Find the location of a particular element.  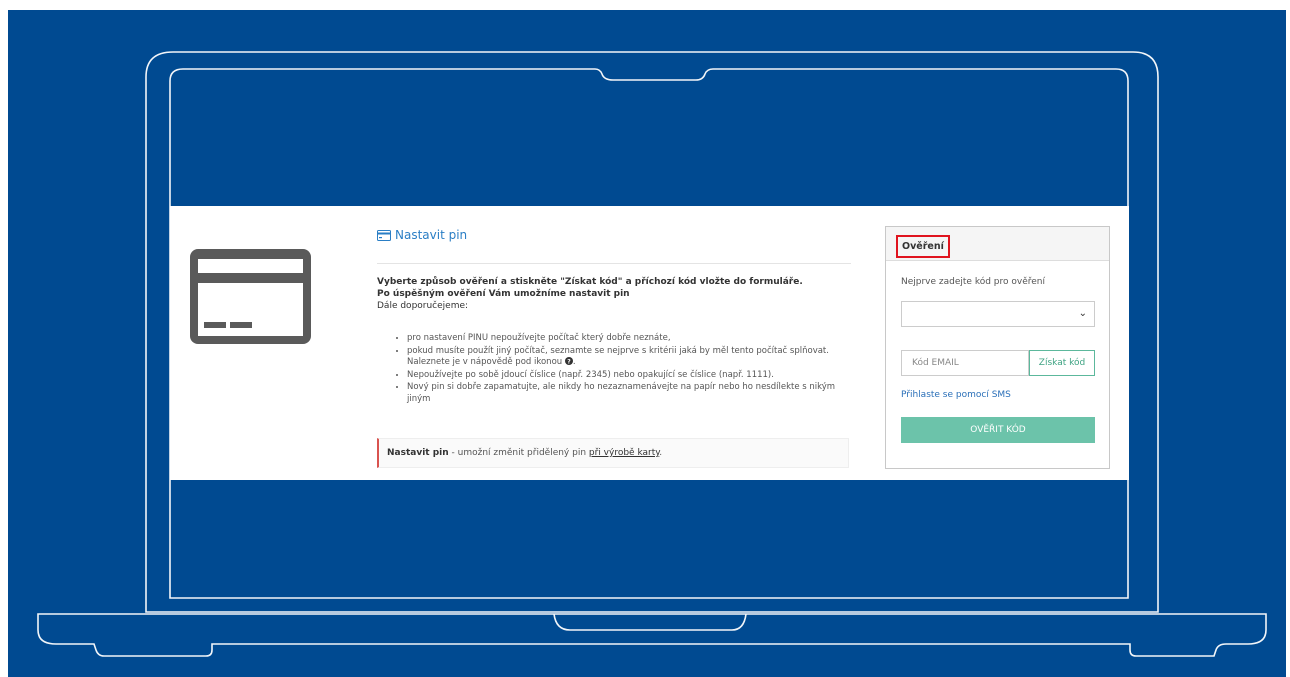

note-bold: Nastavit pin is located at coordinates (418, 453).